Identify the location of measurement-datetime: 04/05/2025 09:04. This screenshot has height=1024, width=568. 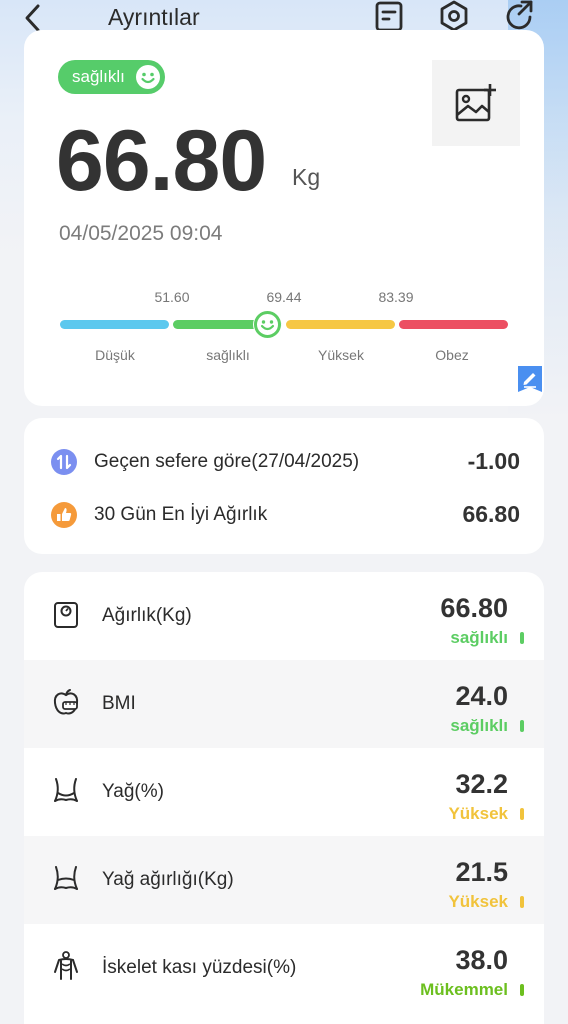
(141, 233).